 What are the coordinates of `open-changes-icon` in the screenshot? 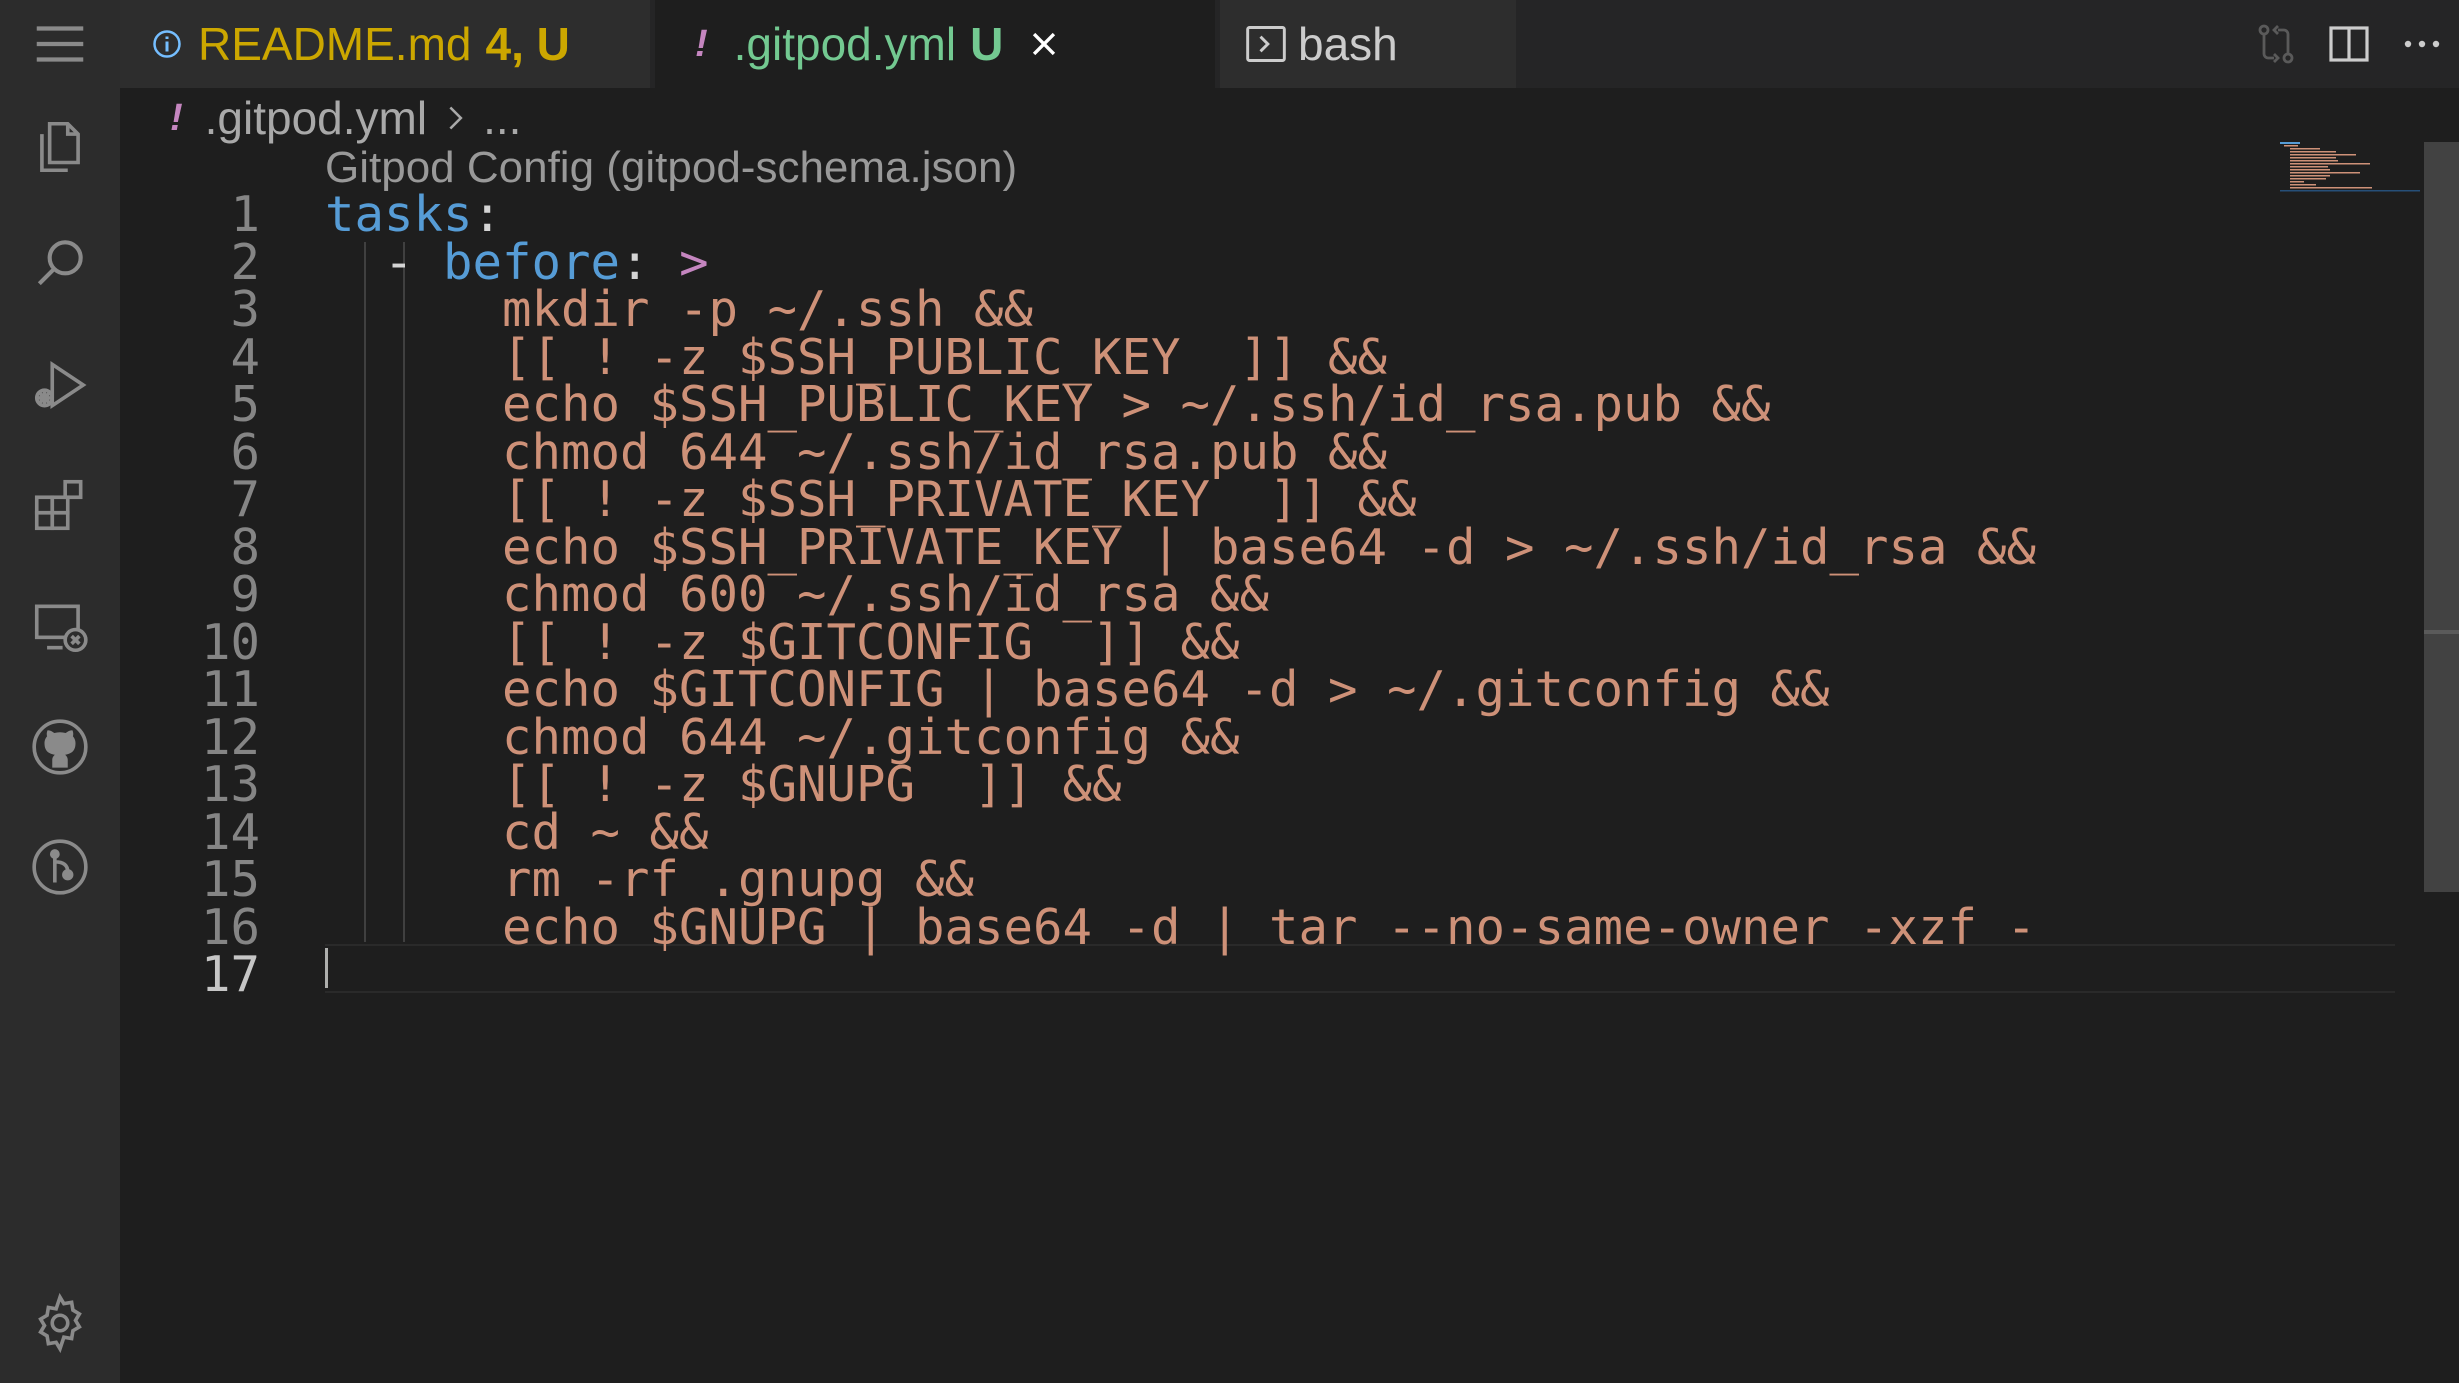 It's located at (2276, 44).